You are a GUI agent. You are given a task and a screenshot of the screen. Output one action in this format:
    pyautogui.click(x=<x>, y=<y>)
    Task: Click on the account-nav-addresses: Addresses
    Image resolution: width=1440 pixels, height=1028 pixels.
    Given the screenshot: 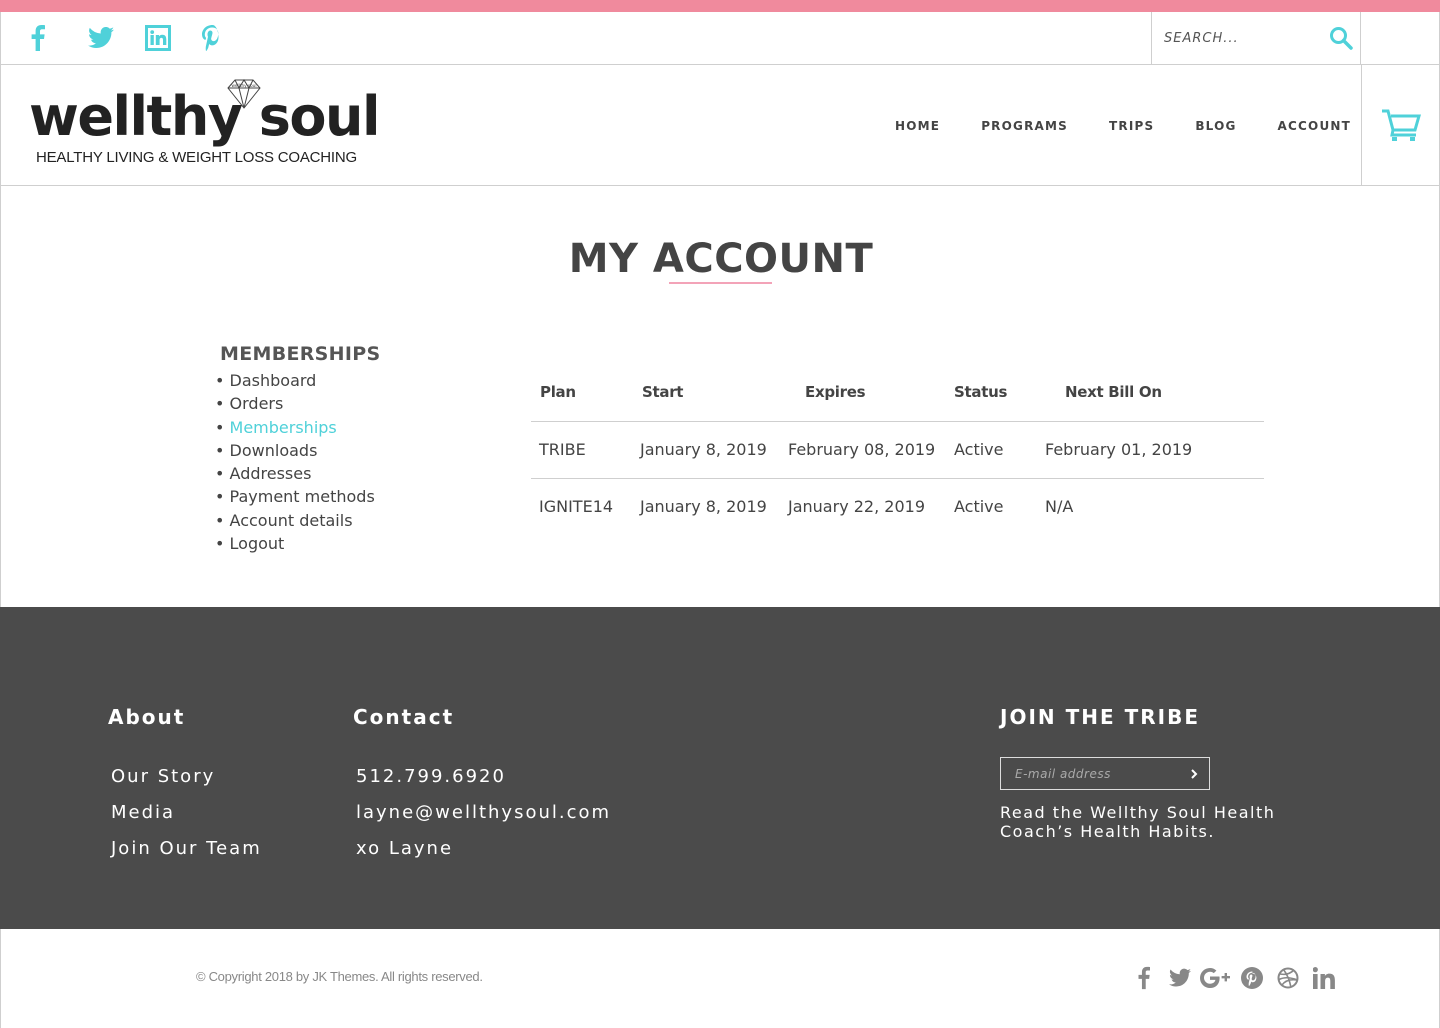 What is the action you would take?
    pyautogui.click(x=271, y=473)
    